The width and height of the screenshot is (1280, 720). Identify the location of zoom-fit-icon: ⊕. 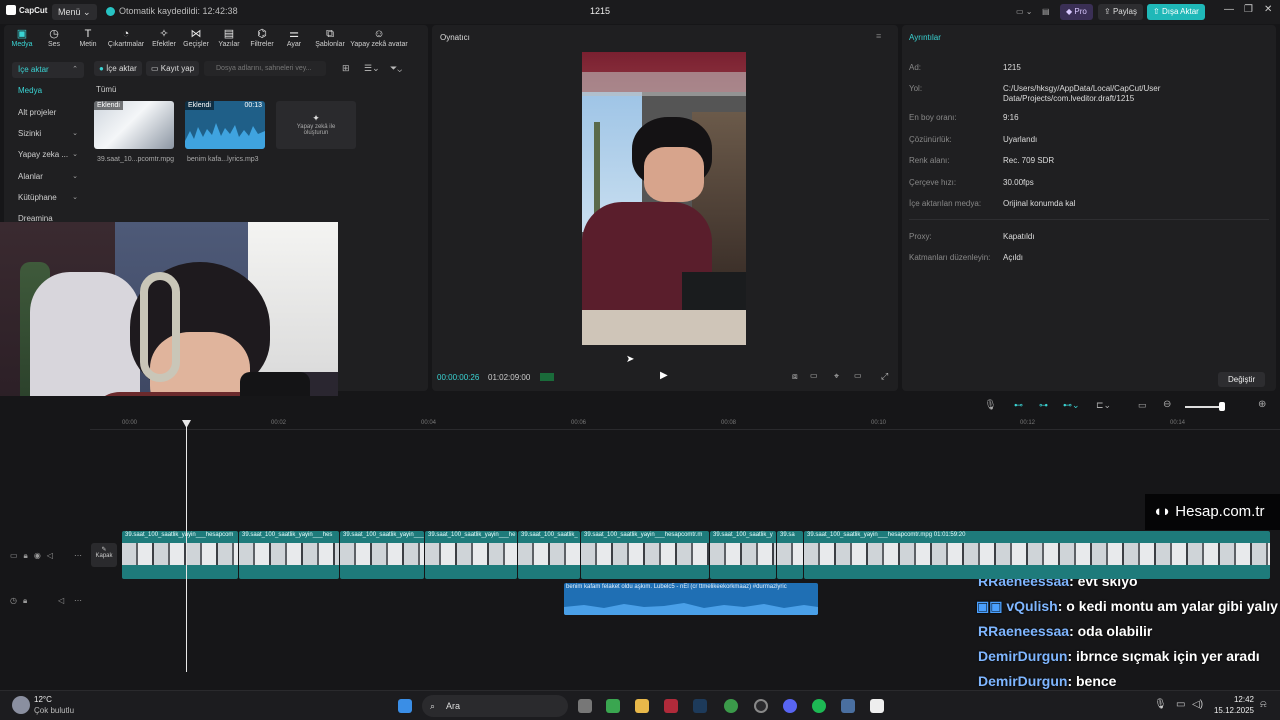
(1262, 404).